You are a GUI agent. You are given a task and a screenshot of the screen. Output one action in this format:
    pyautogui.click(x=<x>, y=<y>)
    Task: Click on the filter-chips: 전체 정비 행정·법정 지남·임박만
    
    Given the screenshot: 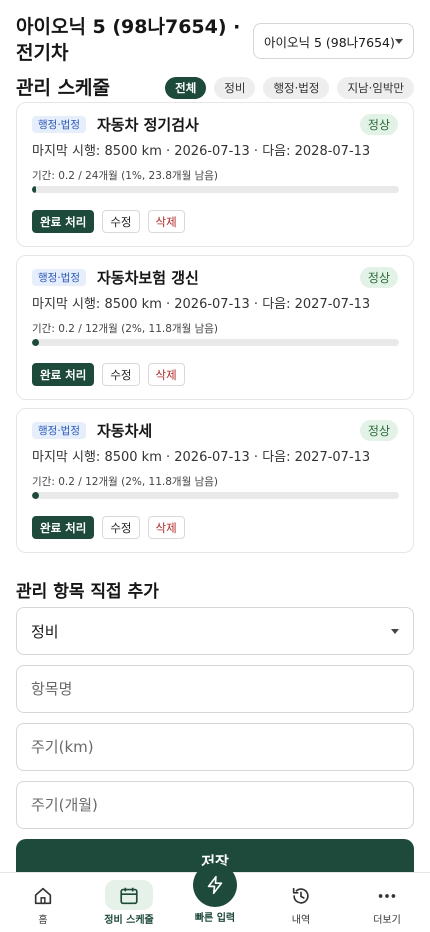 What is the action you would take?
    pyautogui.click(x=289, y=88)
    